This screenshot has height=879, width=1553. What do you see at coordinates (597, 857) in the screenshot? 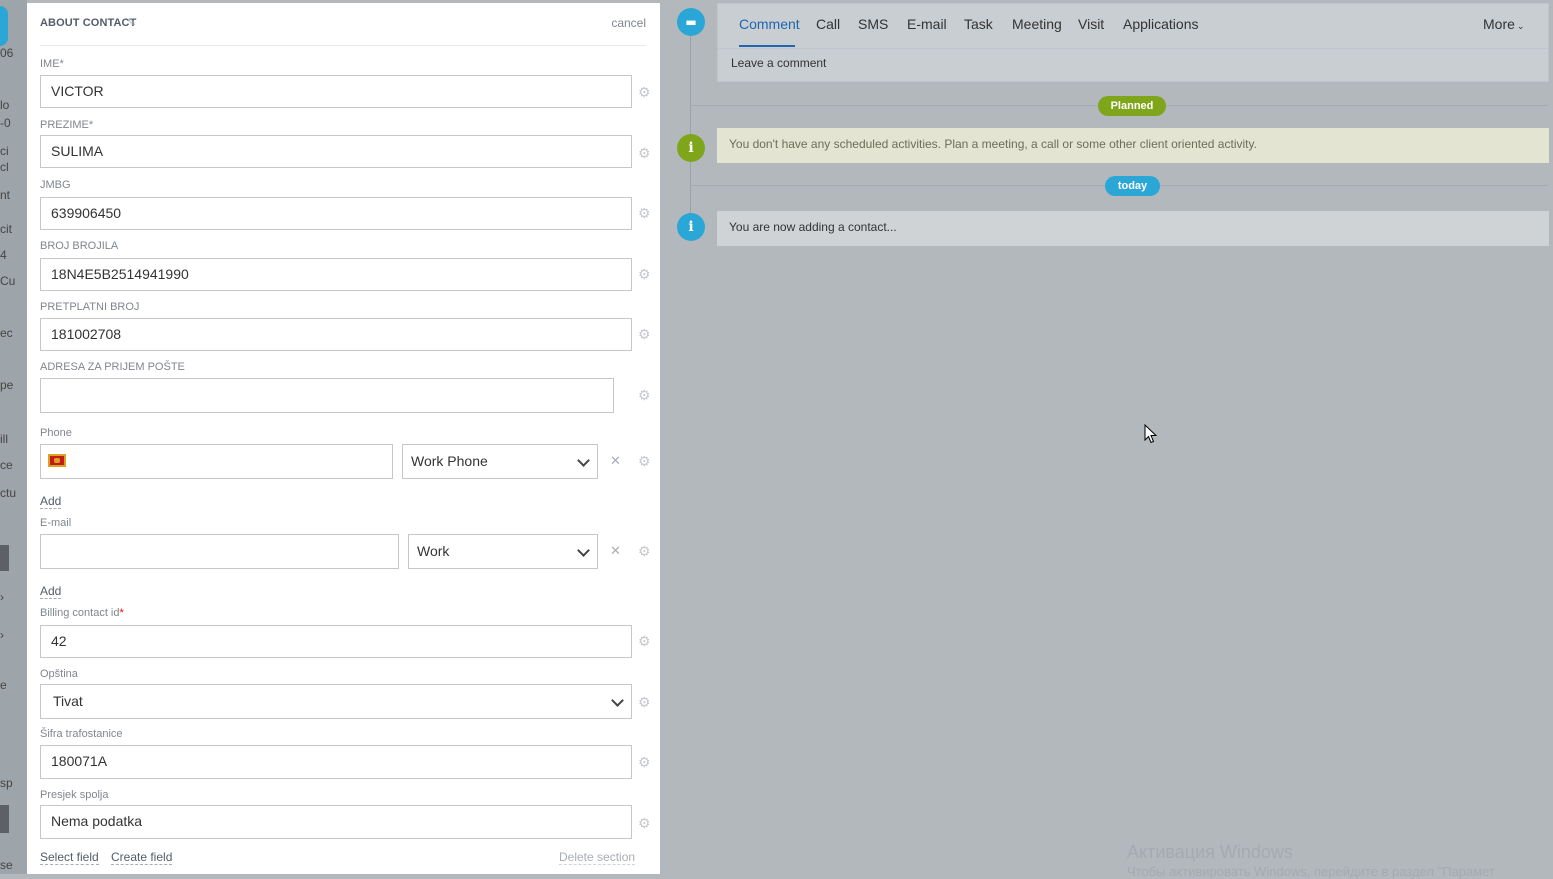
I see `delete-section-link: Delete section` at bounding box center [597, 857].